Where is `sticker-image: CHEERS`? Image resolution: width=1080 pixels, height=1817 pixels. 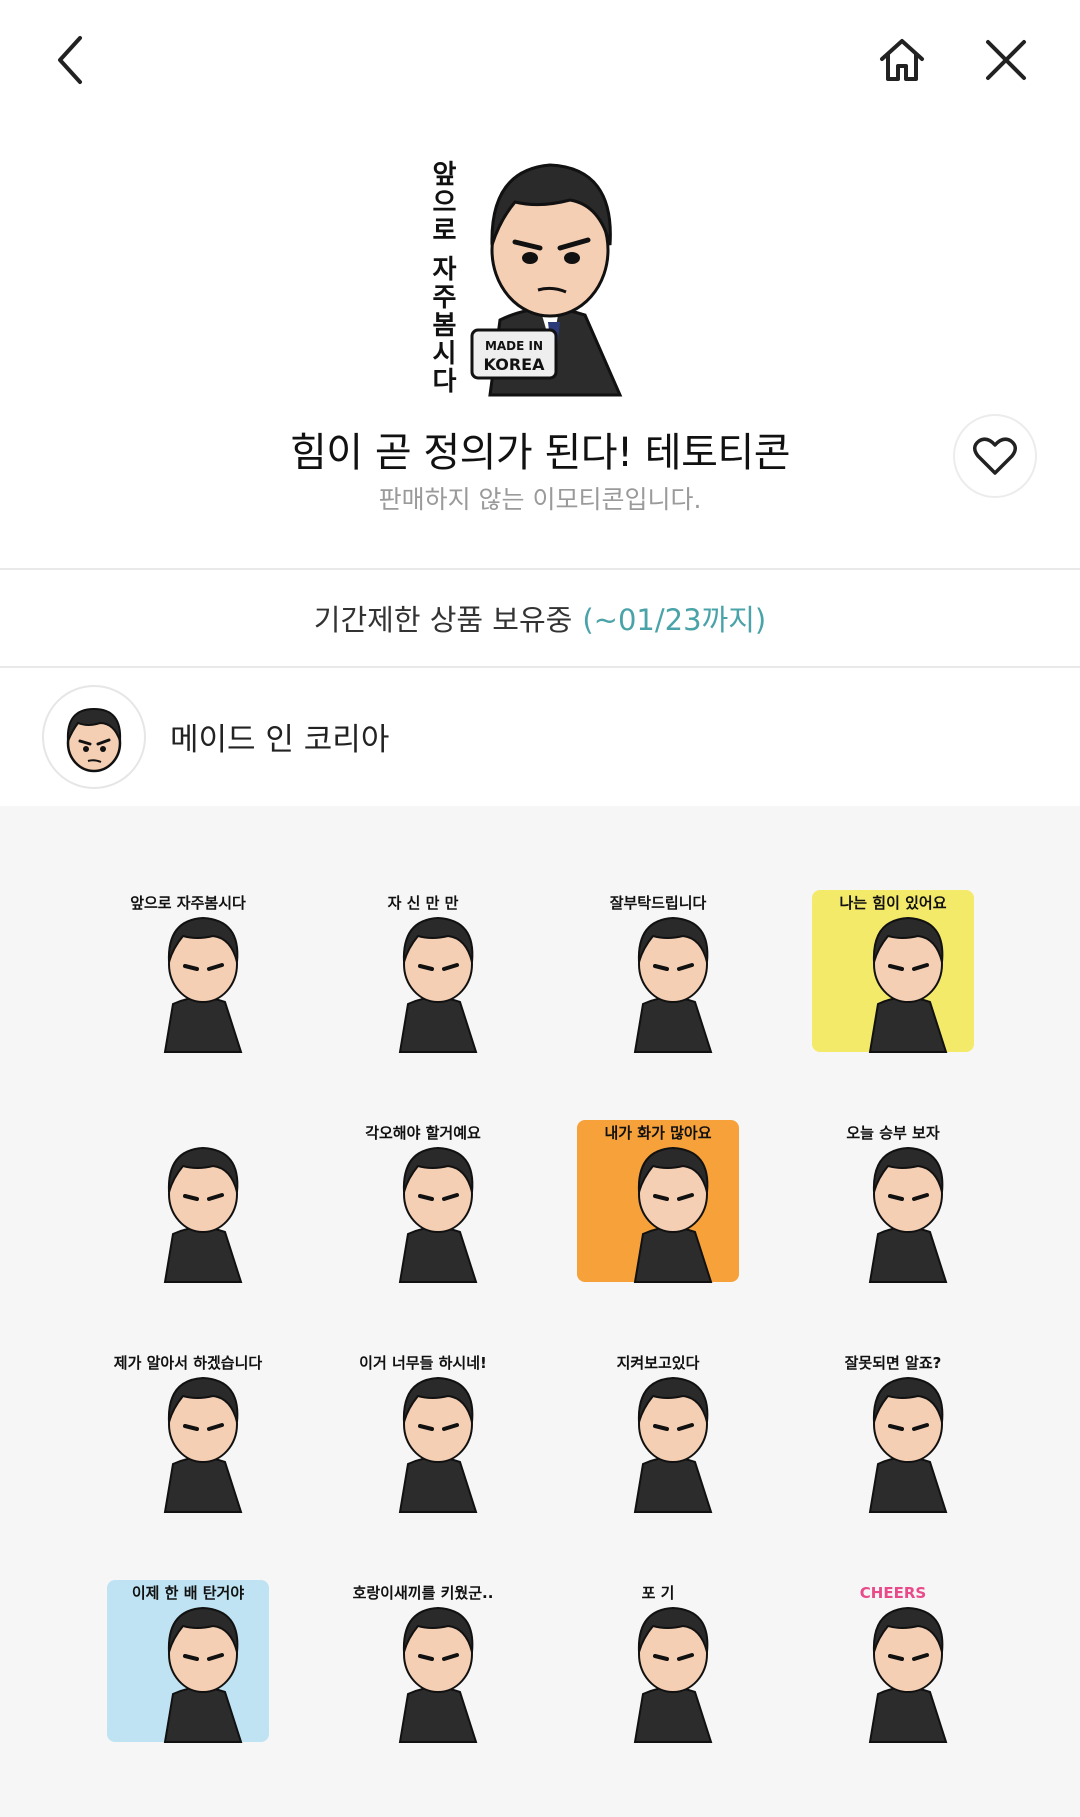
sticker-image: CHEERS is located at coordinates (903, 1663).